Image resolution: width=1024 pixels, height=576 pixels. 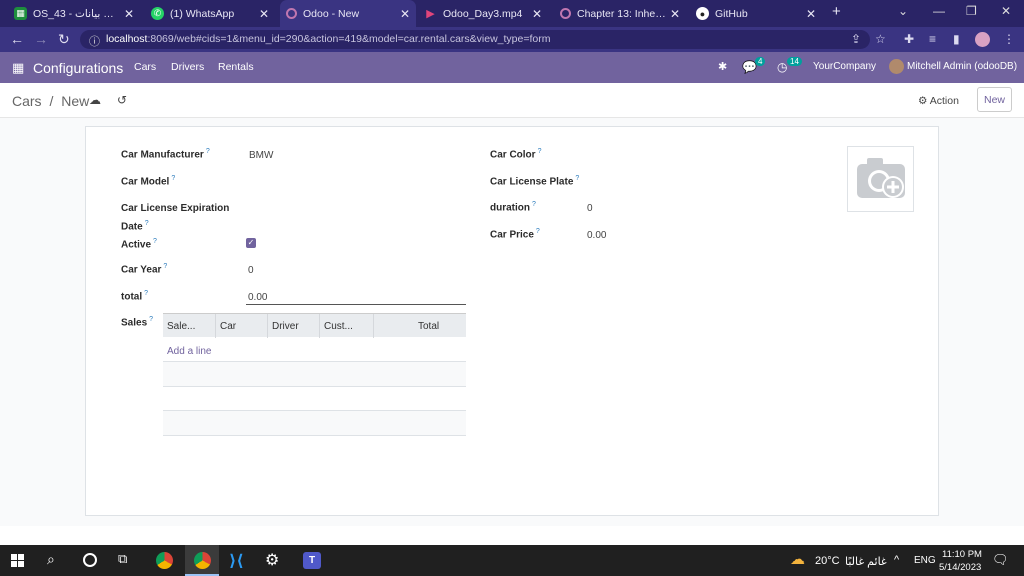 What do you see at coordinates (982, 39) in the screenshot?
I see `profile-avatar-icon` at bounding box center [982, 39].